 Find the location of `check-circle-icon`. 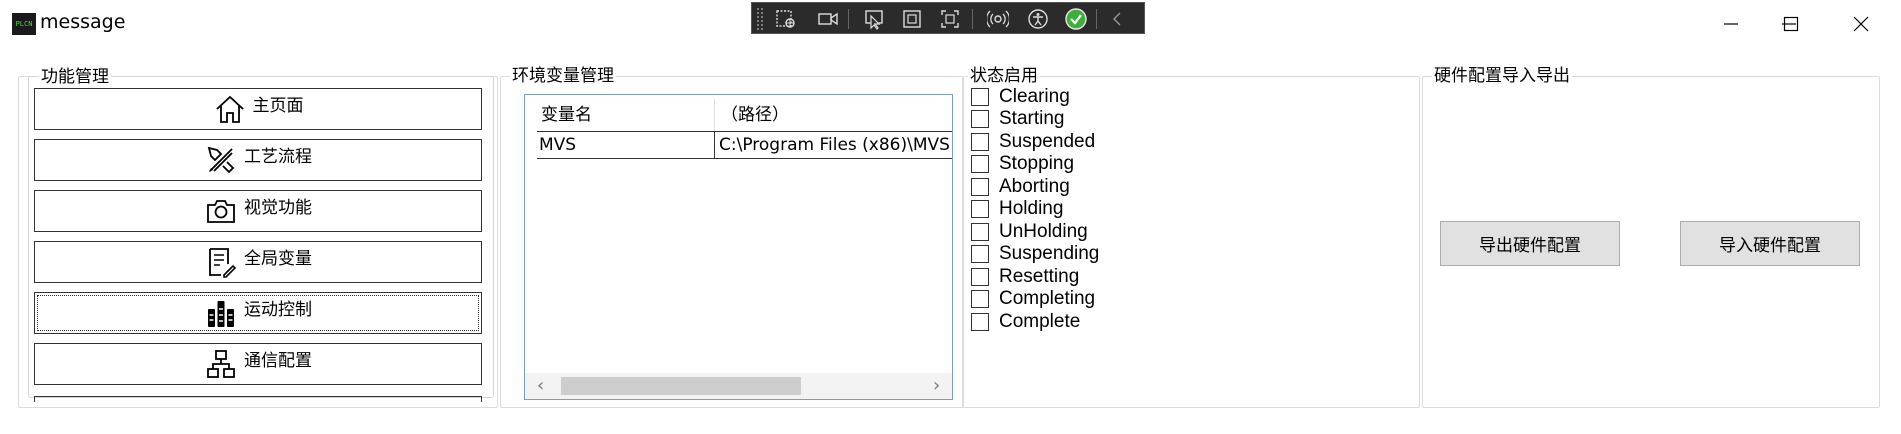

check-circle-icon is located at coordinates (1076, 19).